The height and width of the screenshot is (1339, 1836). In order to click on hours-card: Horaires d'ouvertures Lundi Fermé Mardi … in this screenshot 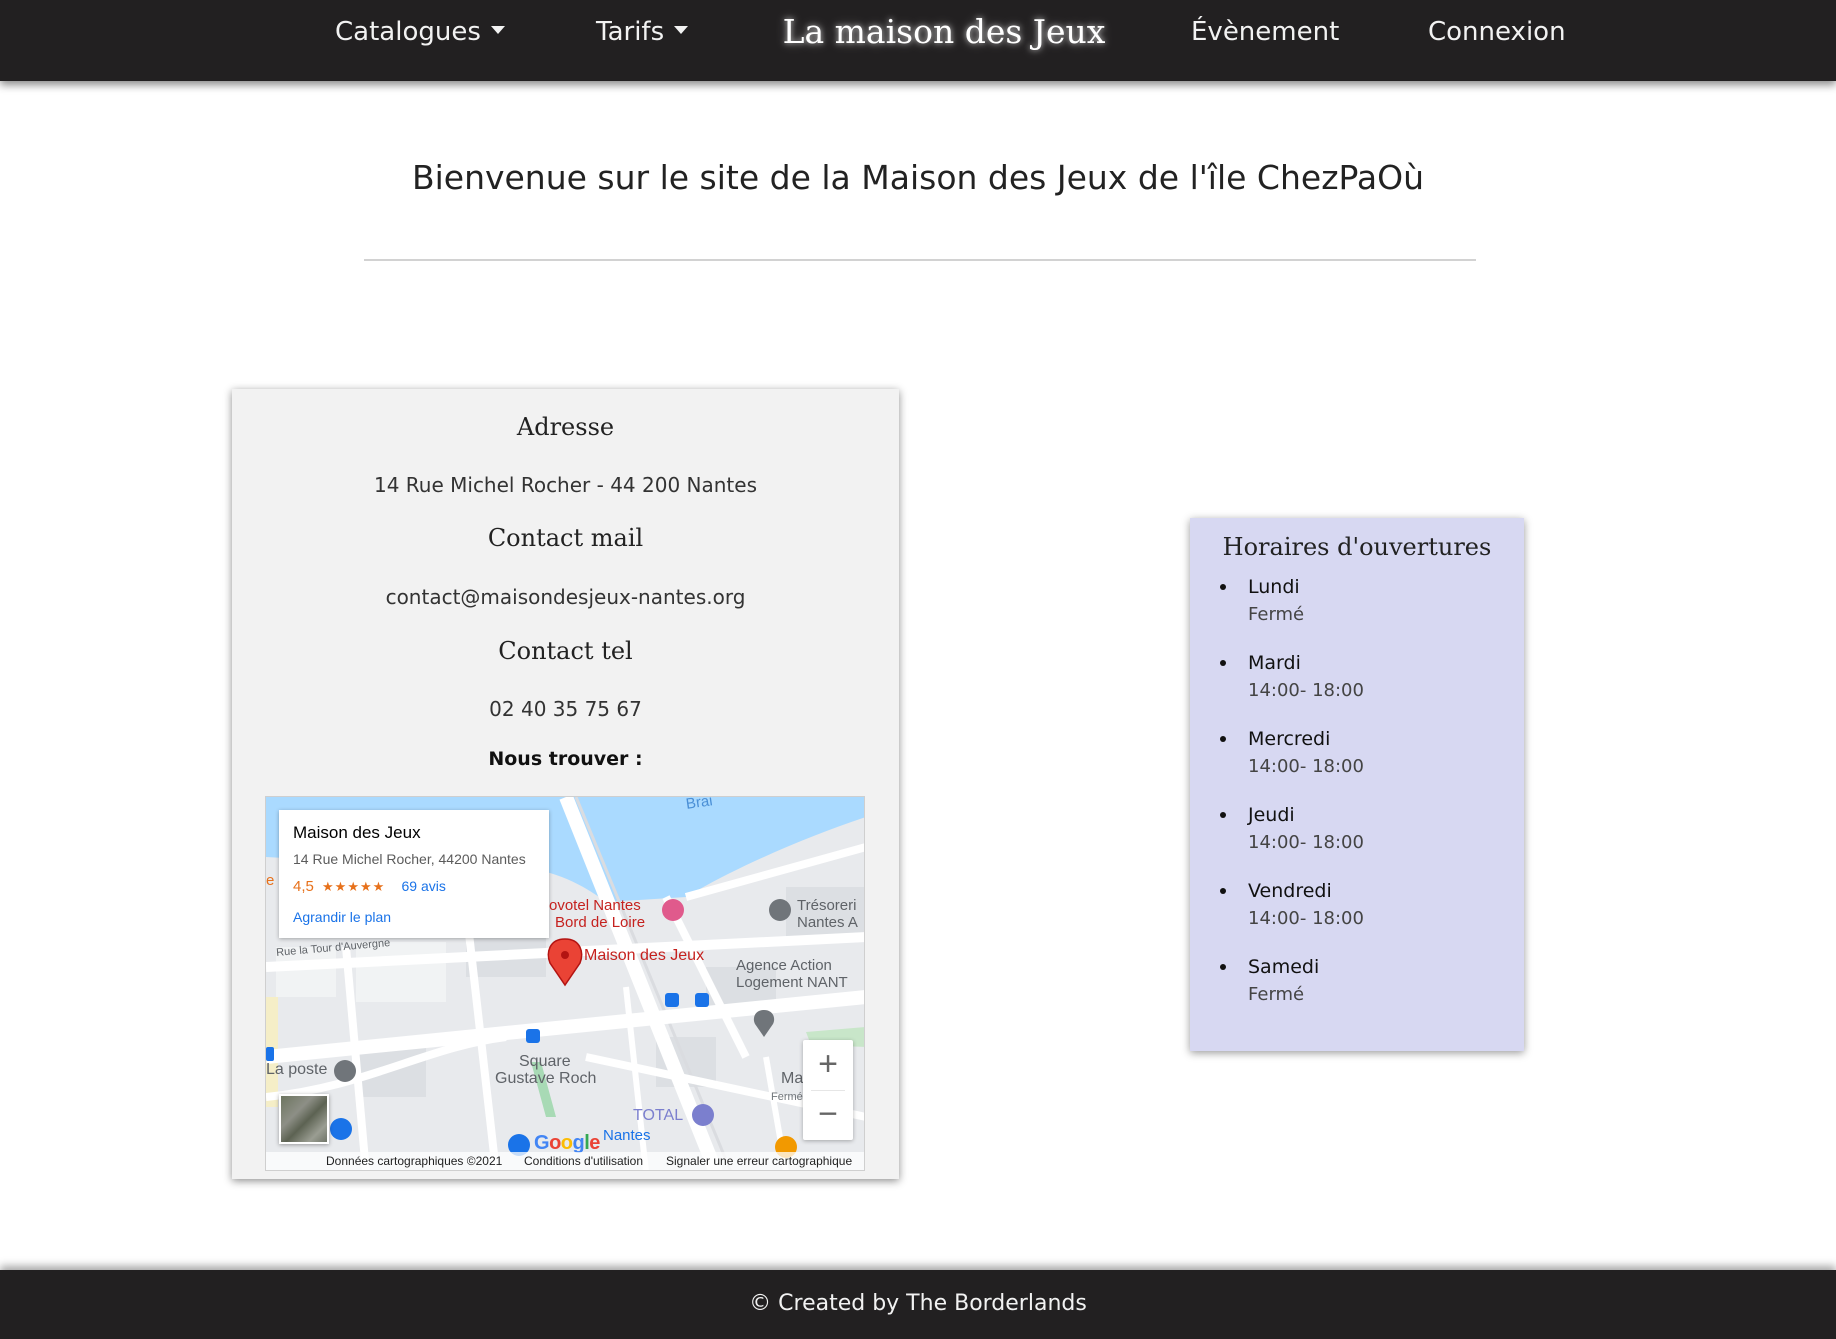, I will do `click(1357, 784)`.